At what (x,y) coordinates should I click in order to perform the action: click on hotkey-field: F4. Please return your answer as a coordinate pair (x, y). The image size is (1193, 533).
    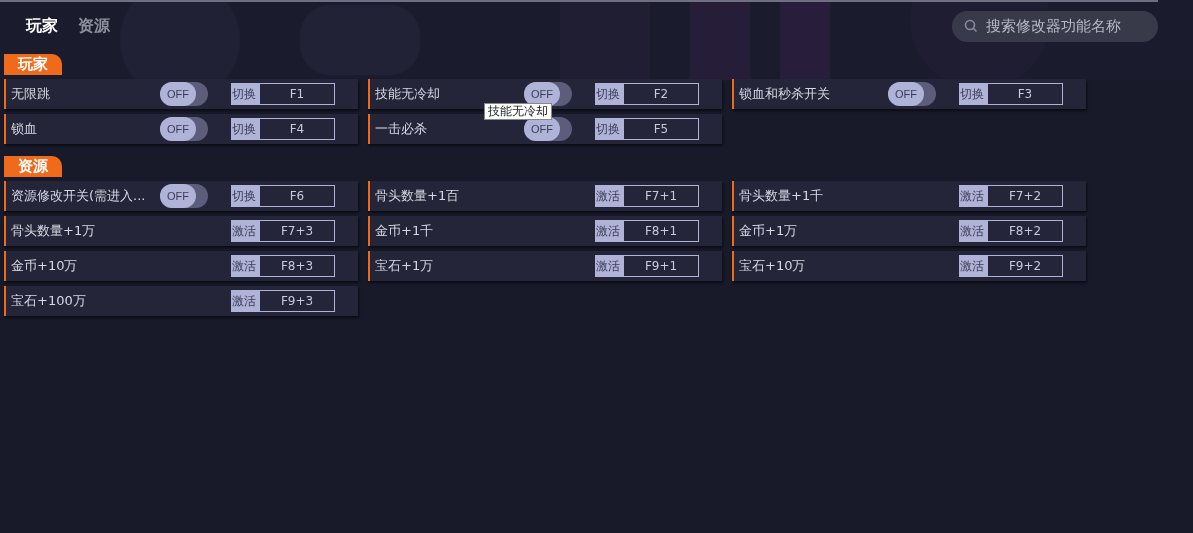
    Looking at the image, I should click on (297, 129).